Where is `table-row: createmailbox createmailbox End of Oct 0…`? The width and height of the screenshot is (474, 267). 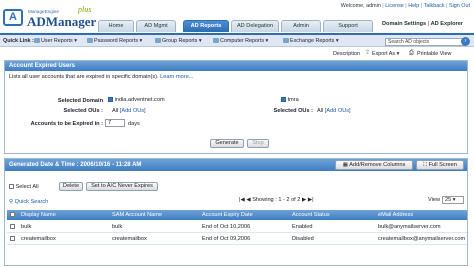 table-row: createmailbox createmailbox End of Oct 0… is located at coordinates (237, 239).